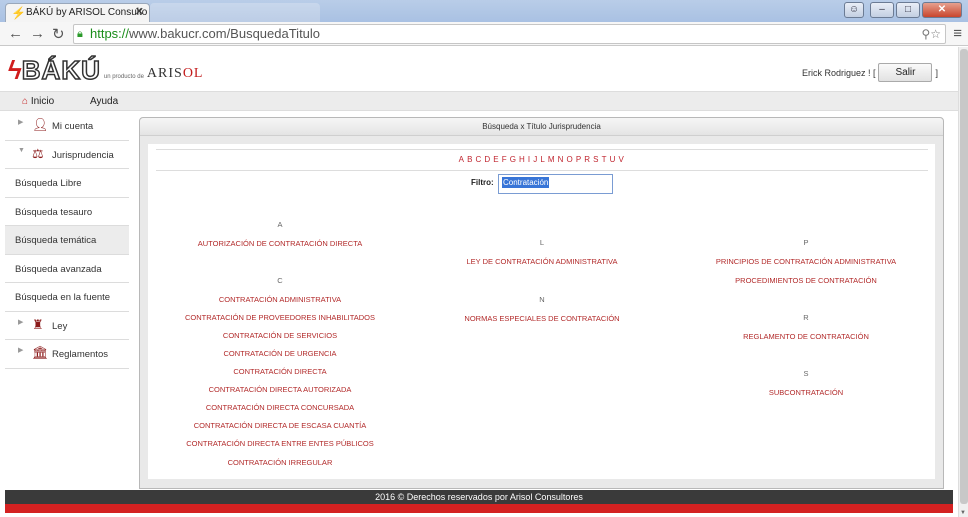 The height and width of the screenshot is (517, 968). I want to click on nav-inicio: ⌂ Inicio, so click(38, 101).